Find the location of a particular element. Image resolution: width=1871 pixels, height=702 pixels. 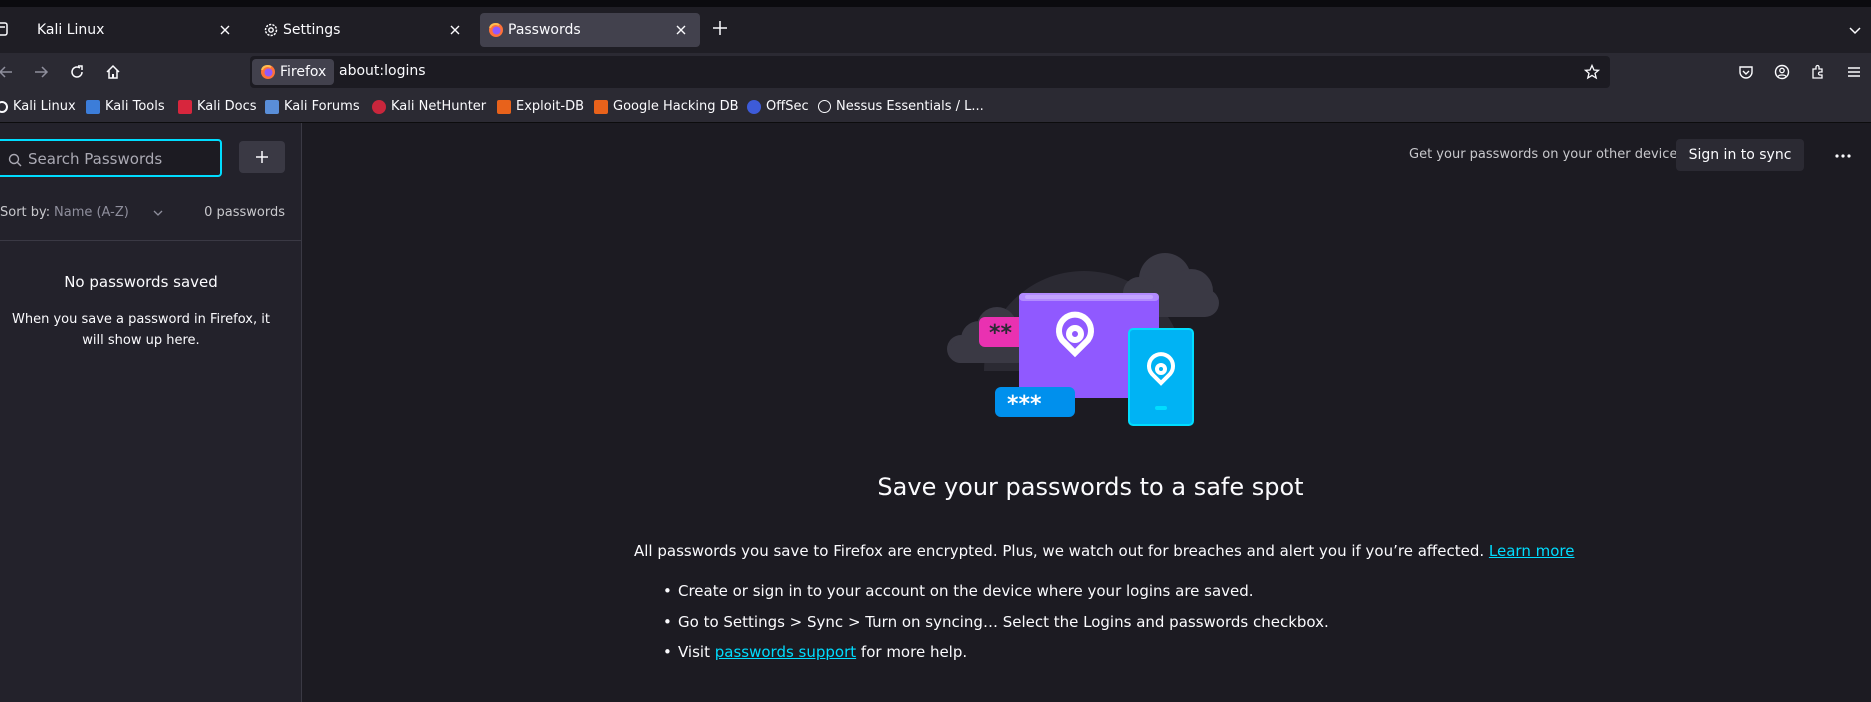

bookmark-label: OffSec is located at coordinates (787, 106).